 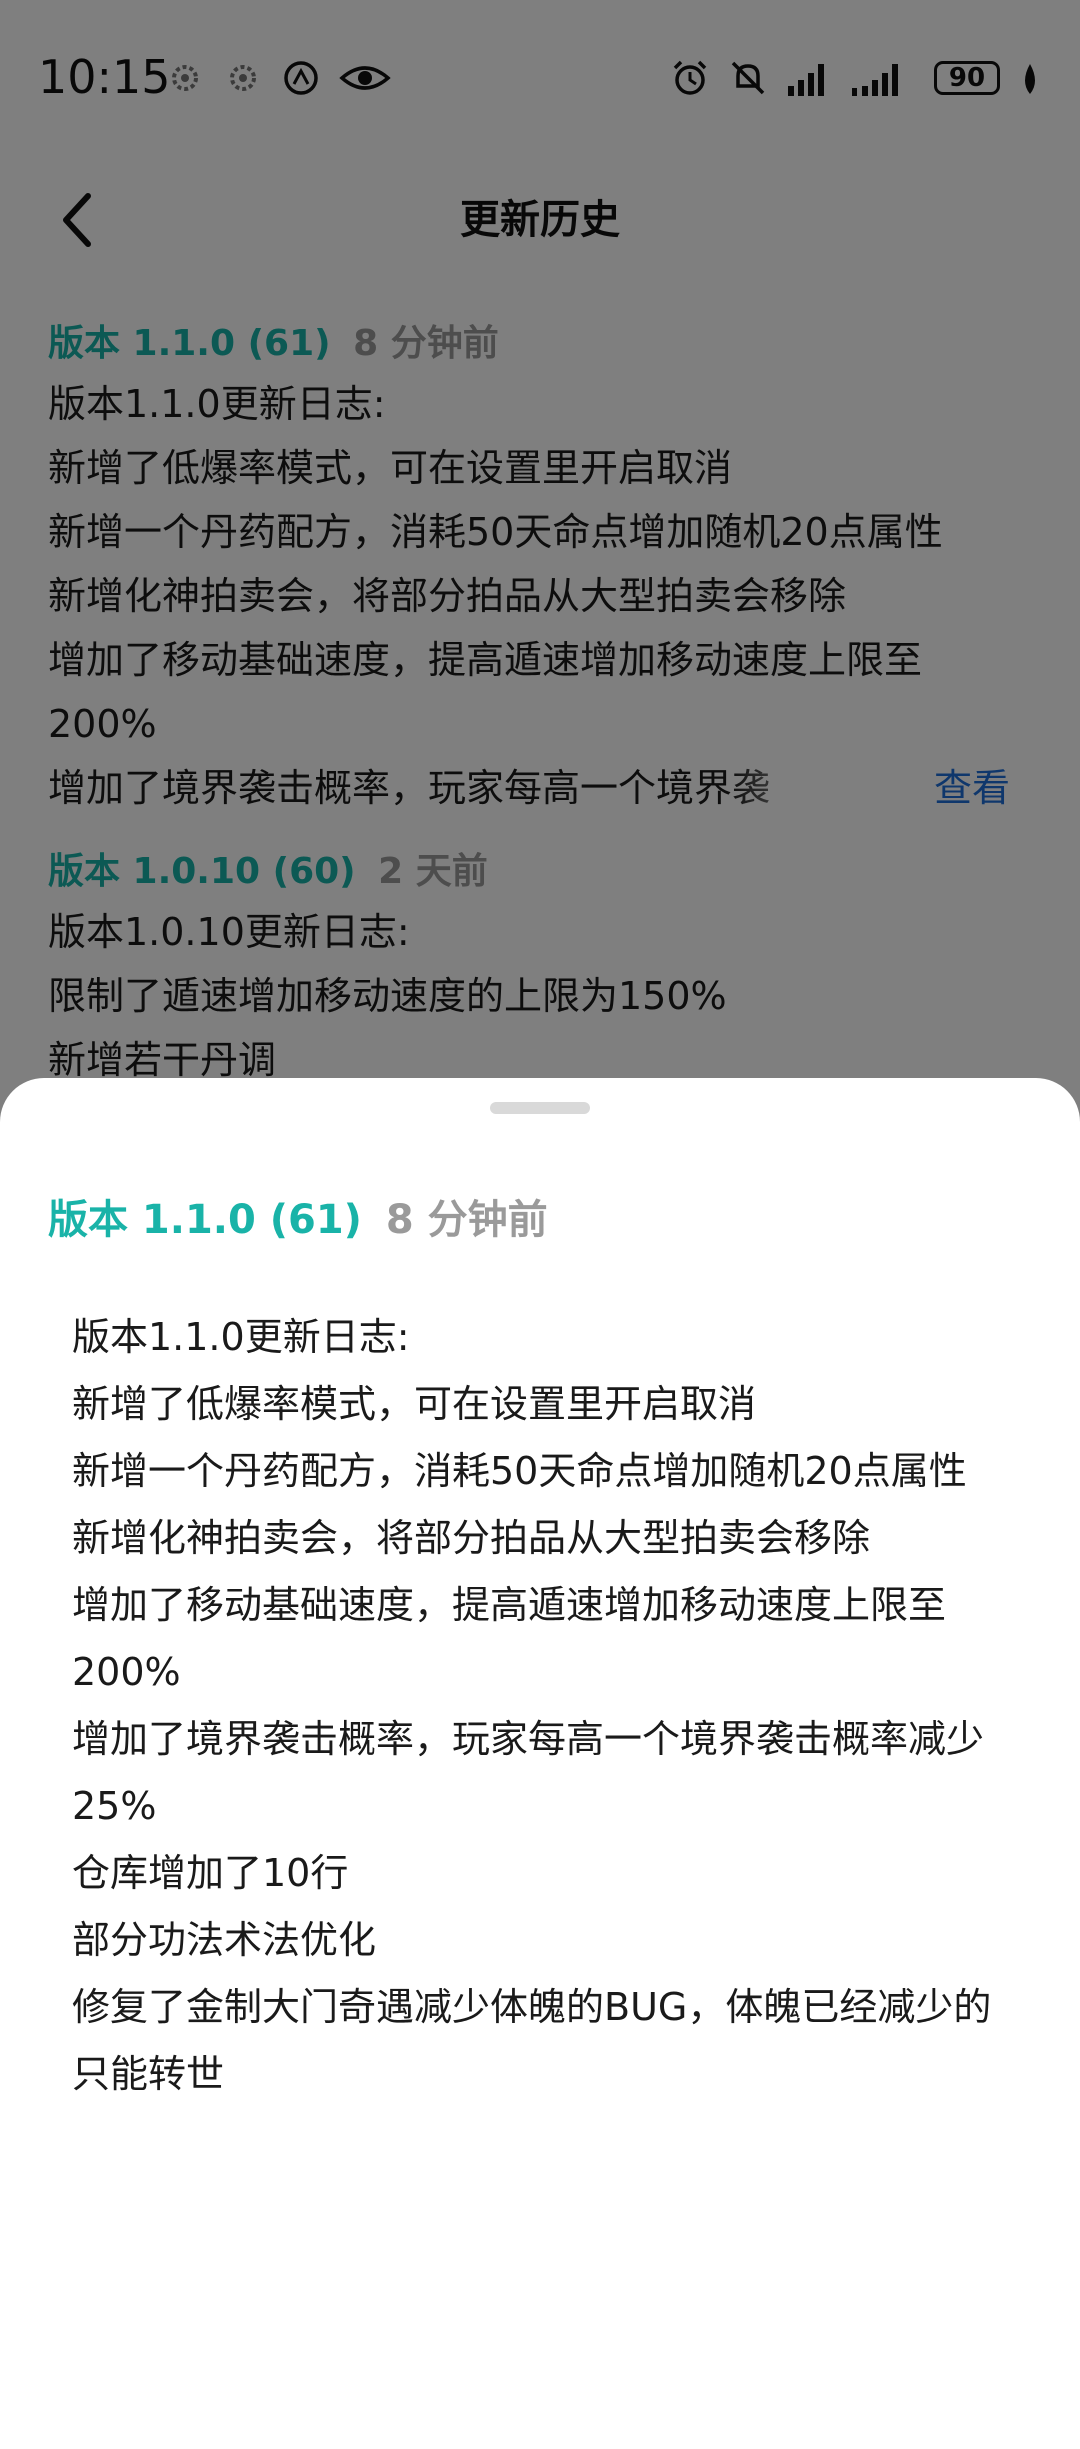 I want to click on sheet-version-heading: 版本 1.1.0 (61) 8 分钟前, so click(x=298, y=1220).